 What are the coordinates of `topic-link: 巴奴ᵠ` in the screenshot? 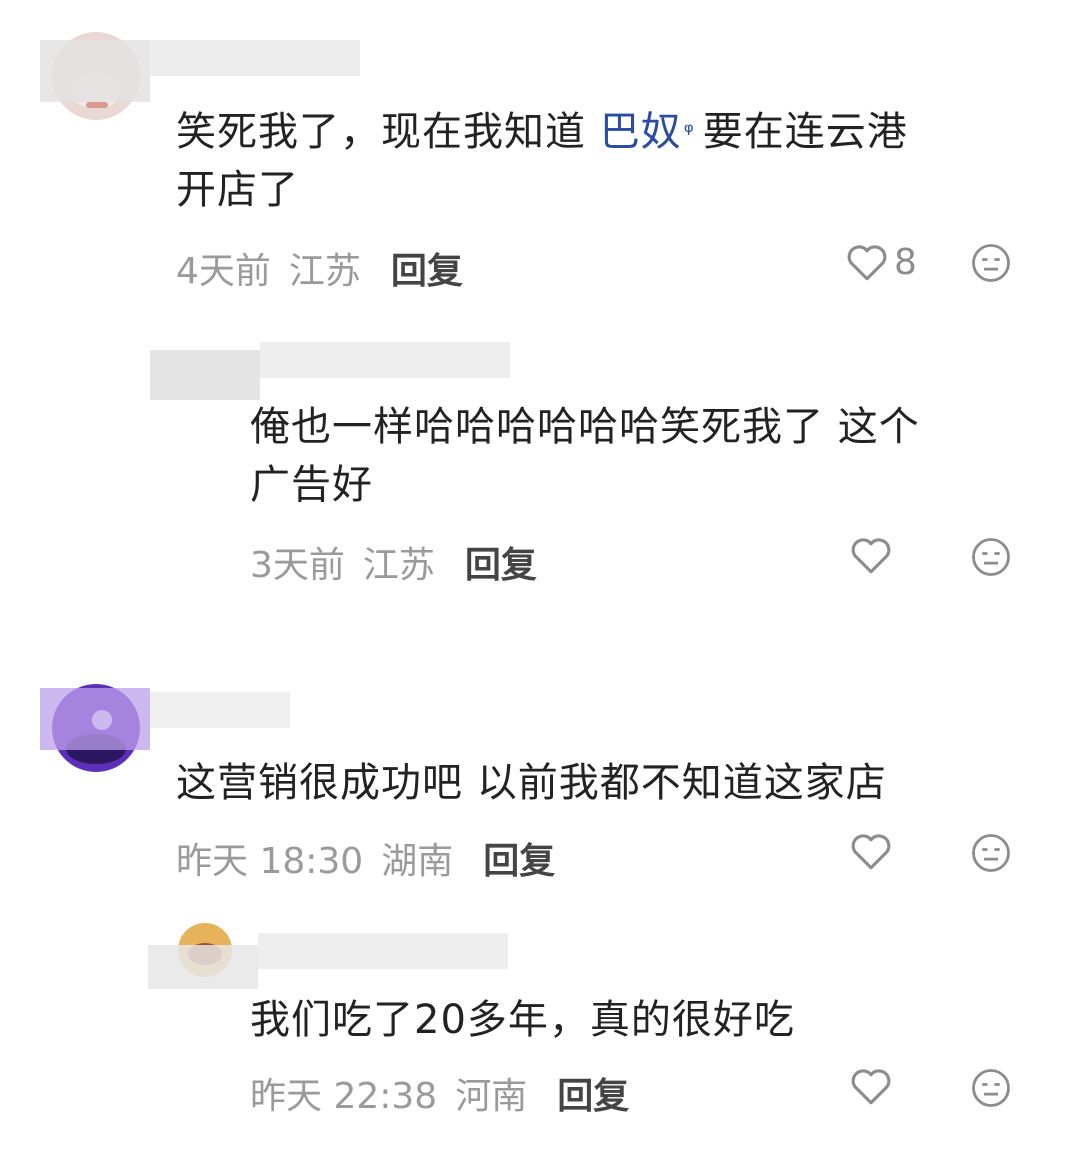 It's located at (651, 132).